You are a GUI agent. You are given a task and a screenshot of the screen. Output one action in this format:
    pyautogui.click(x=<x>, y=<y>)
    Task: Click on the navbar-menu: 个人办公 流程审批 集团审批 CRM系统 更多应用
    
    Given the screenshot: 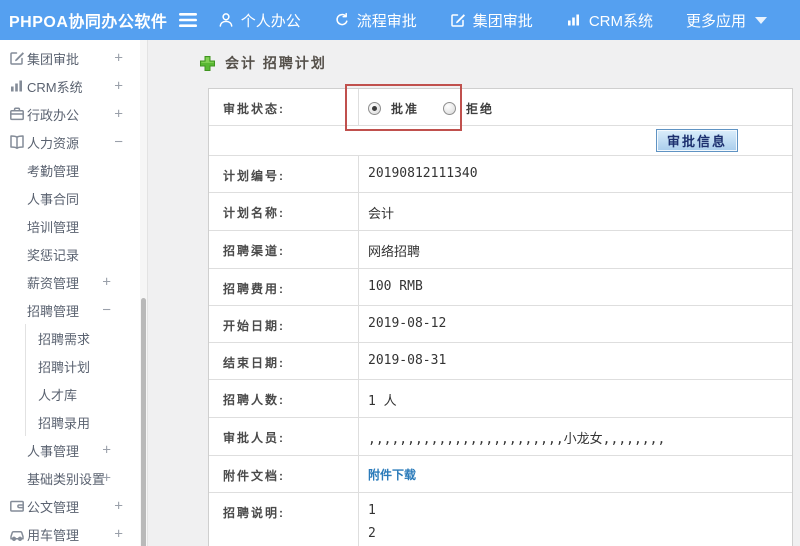 What is the action you would take?
    pyautogui.click(x=509, y=20)
    